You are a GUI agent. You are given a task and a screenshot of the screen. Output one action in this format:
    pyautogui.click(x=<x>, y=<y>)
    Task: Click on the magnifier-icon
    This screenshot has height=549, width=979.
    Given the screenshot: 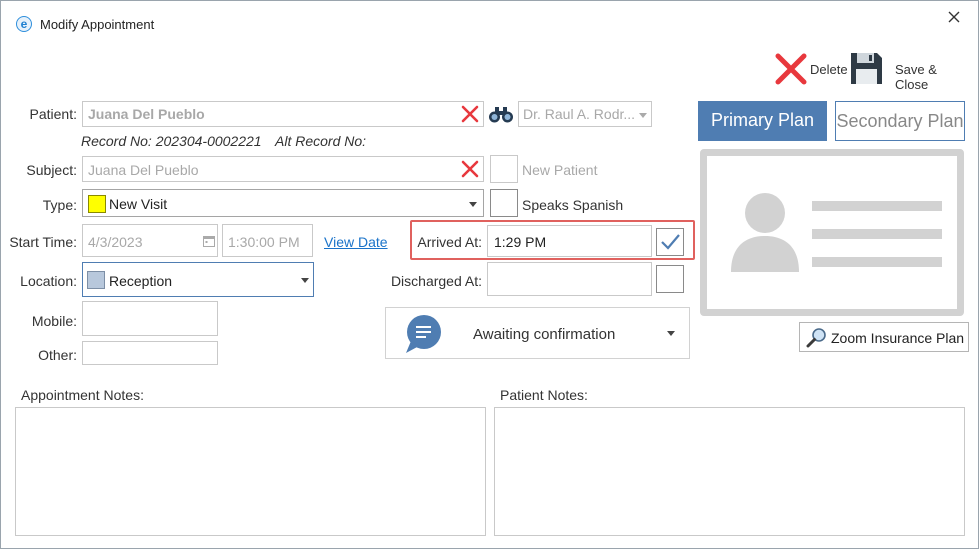 What is the action you would take?
    pyautogui.click(x=816, y=338)
    